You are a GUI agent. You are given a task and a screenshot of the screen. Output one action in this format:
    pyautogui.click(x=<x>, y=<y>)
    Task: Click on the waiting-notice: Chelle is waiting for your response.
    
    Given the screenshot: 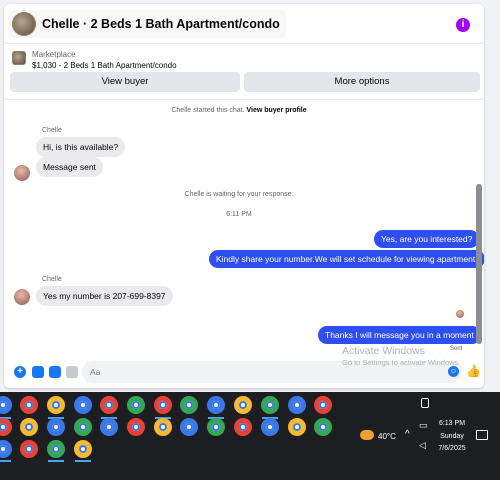 What is the action you would take?
    pyautogui.click(x=239, y=194)
    